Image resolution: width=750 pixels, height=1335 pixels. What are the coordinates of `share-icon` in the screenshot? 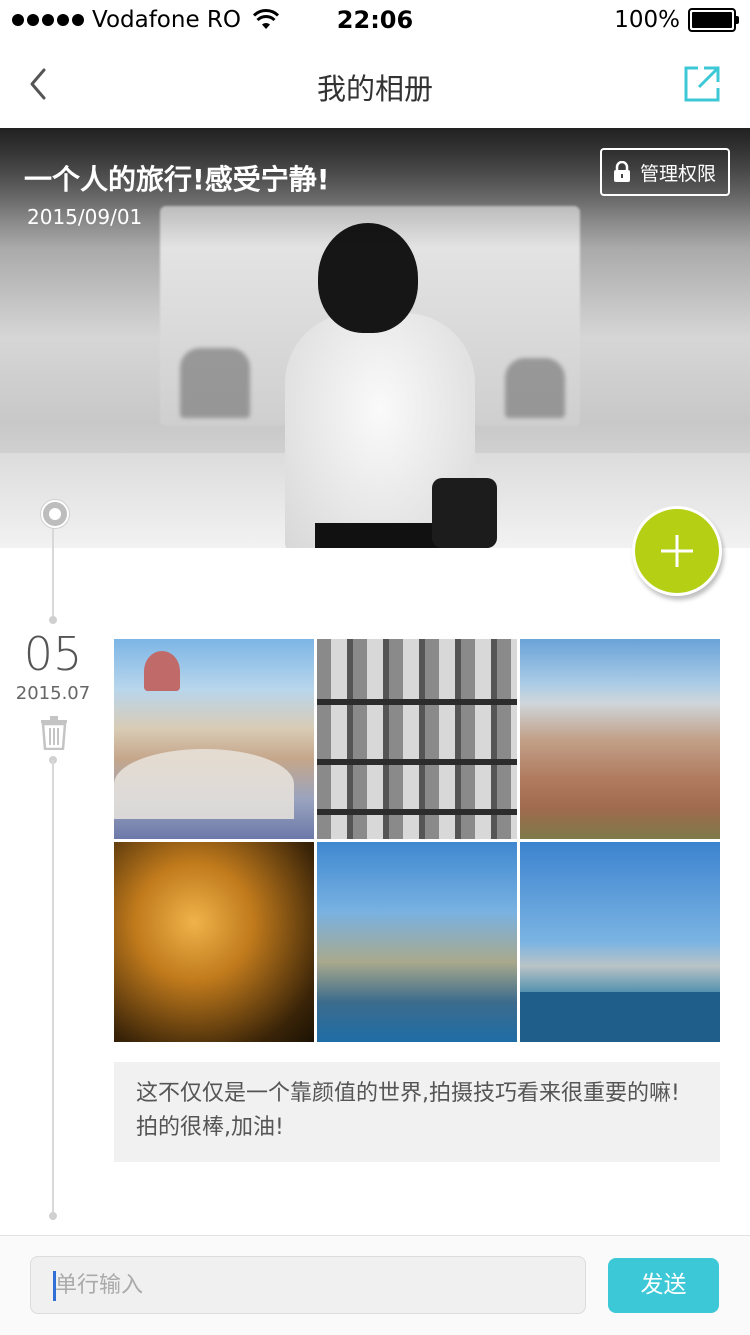 It's located at (702, 84).